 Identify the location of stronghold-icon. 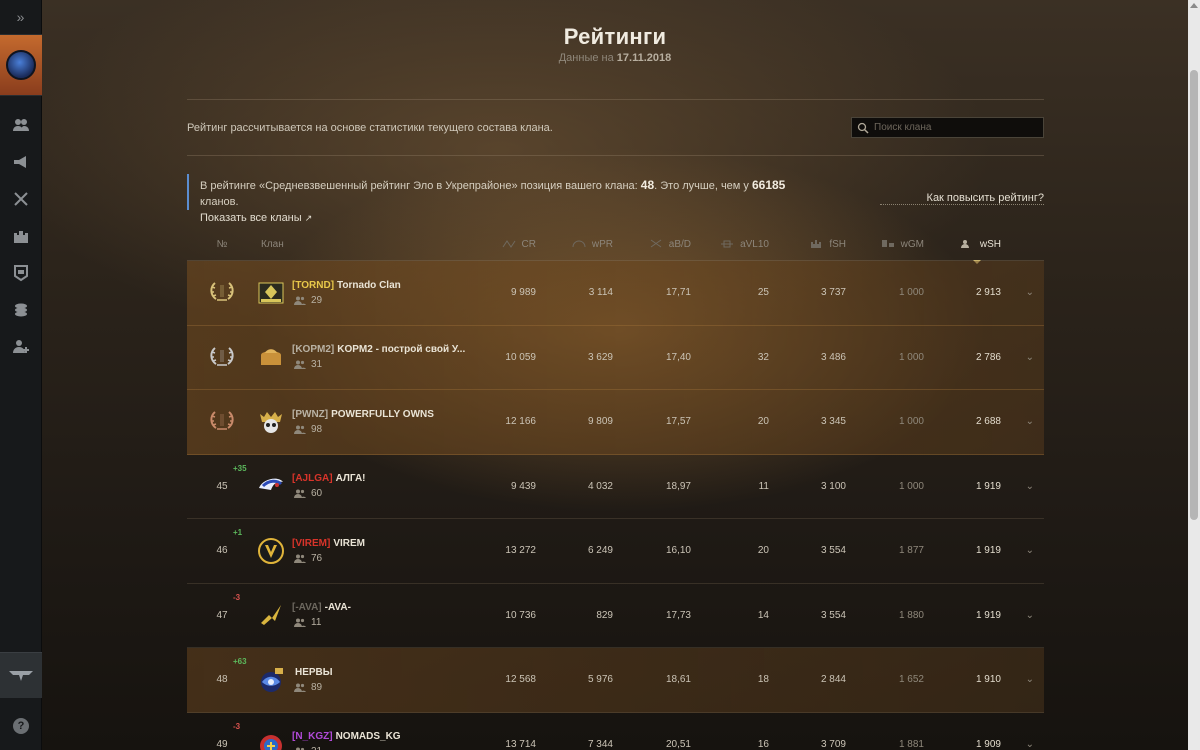
(21, 235).